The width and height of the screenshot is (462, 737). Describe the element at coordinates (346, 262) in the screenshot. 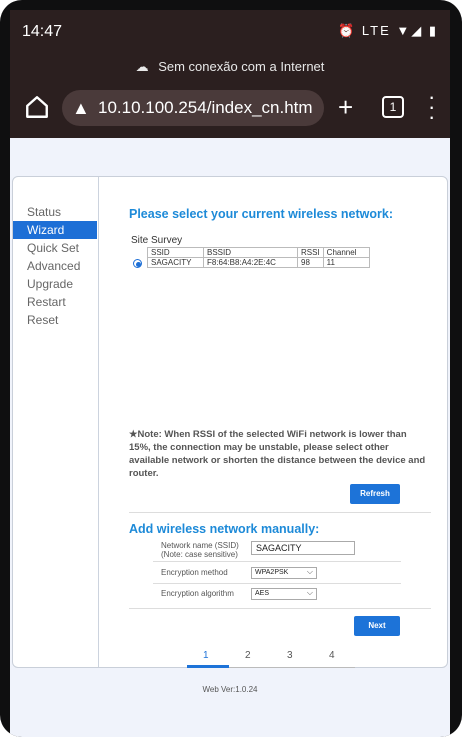

I see `channel-cell: 11` at that location.